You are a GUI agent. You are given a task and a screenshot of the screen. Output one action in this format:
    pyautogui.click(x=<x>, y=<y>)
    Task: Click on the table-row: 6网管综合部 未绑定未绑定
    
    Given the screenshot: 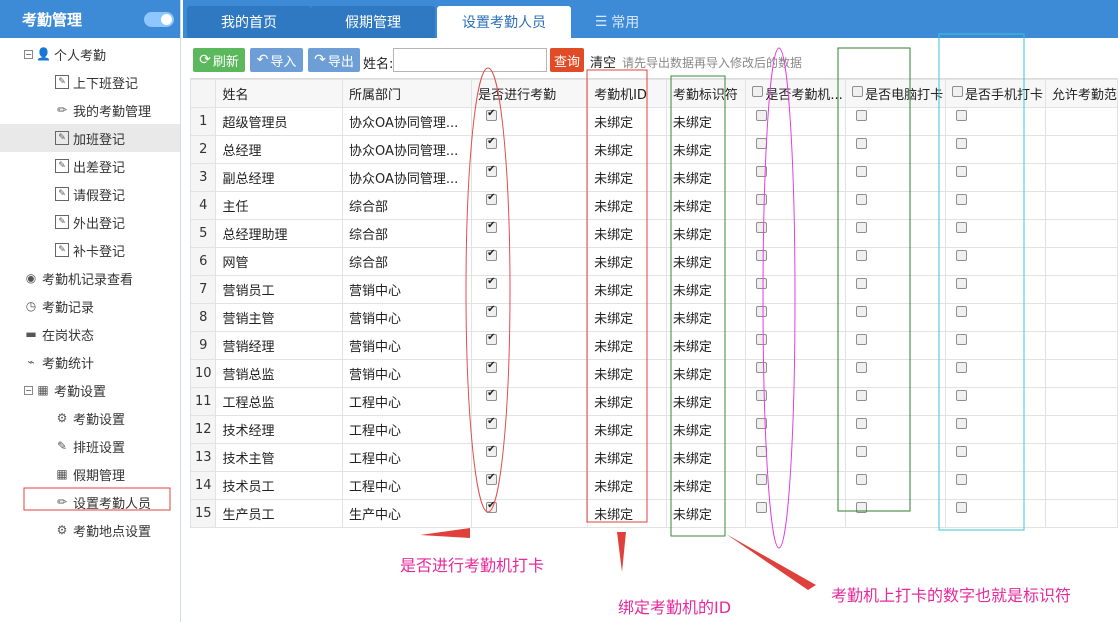 What is the action you would take?
    pyautogui.click(x=654, y=261)
    